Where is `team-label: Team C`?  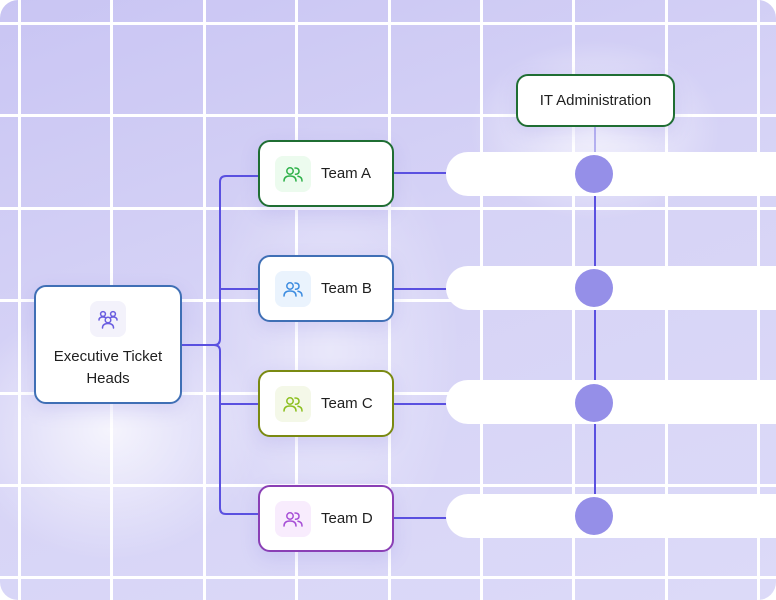 team-label: Team C is located at coordinates (347, 403).